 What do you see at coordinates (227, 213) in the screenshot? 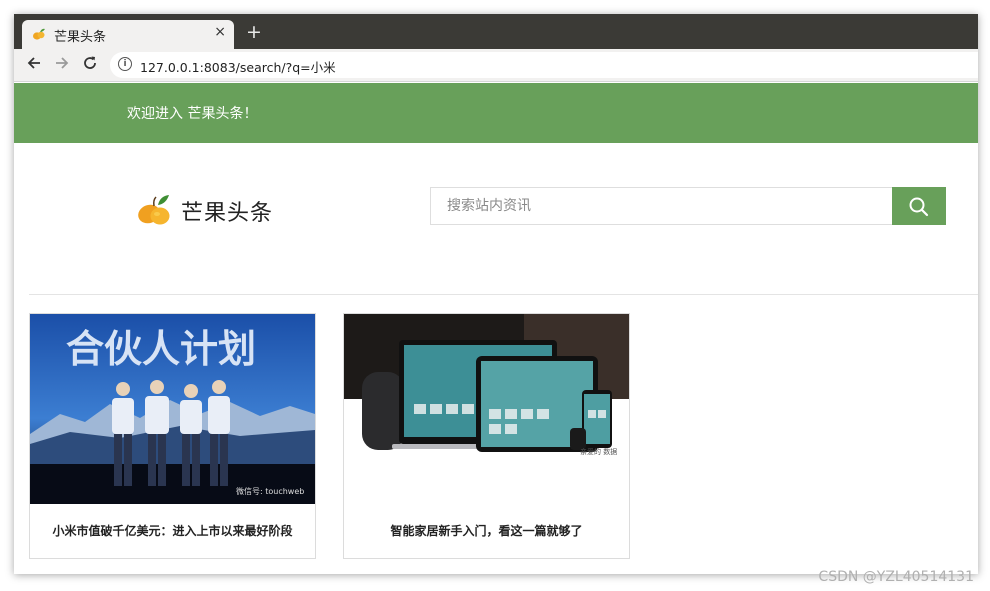
I see `brand-name: 芒果头条` at bounding box center [227, 213].